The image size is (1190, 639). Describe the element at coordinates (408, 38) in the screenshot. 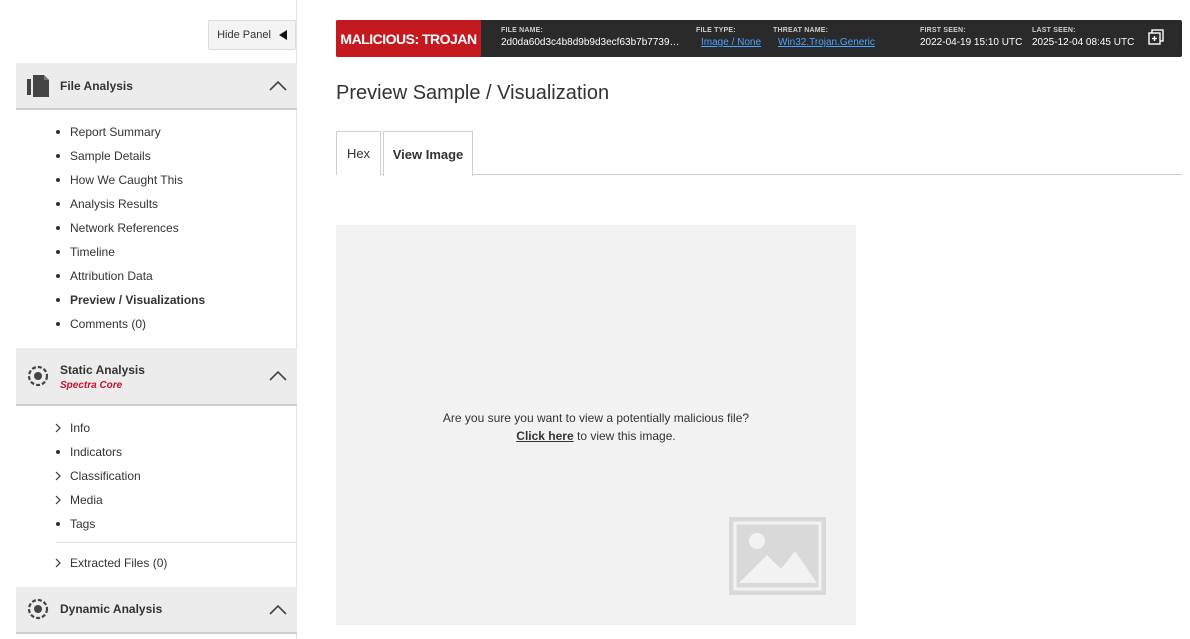

I see `verdict-badge: MALICIOUS: TROJAN` at that location.